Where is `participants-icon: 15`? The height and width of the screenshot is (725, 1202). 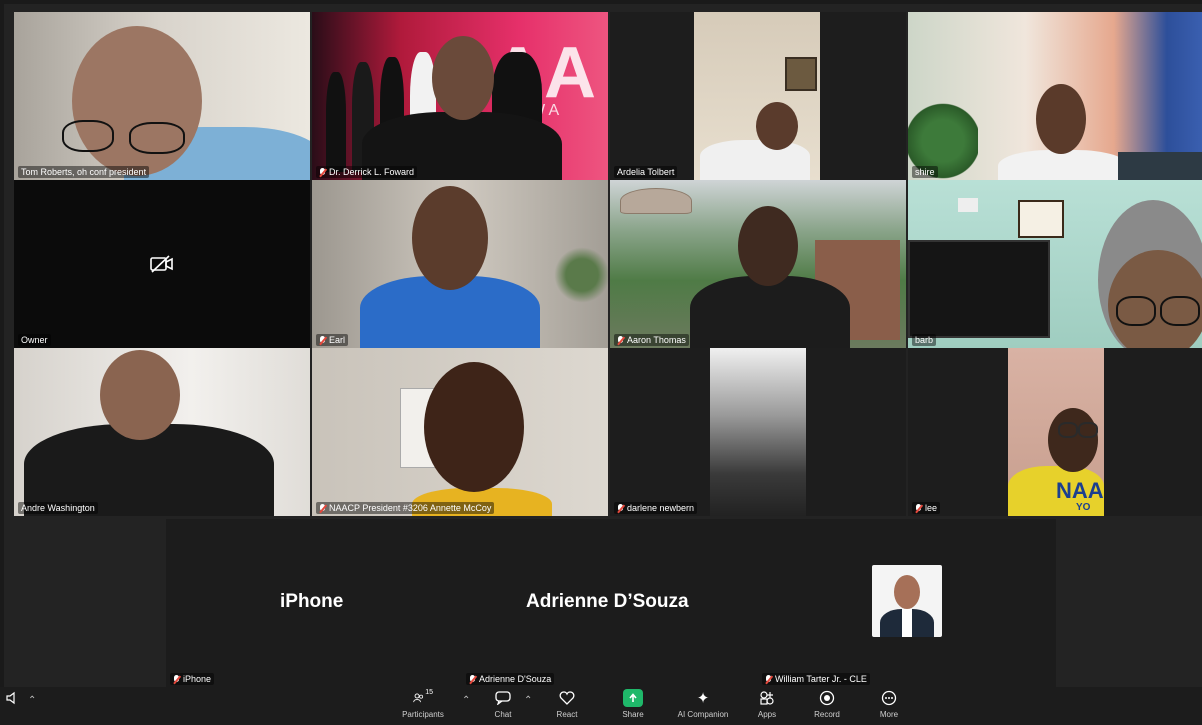 participants-icon: 15 is located at coordinates (423, 698).